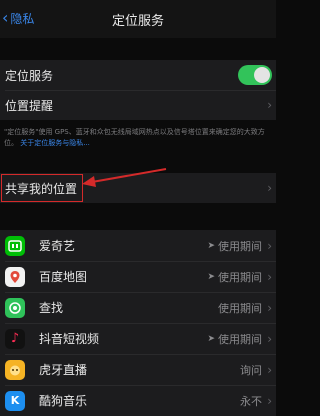 Image resolution: width=320 pixels, height=416 pixels. Describe the element at coordinates (138, 369) in the screenshot. I see `app-row-huya: 虎牙直播 询问 ›` at that location.